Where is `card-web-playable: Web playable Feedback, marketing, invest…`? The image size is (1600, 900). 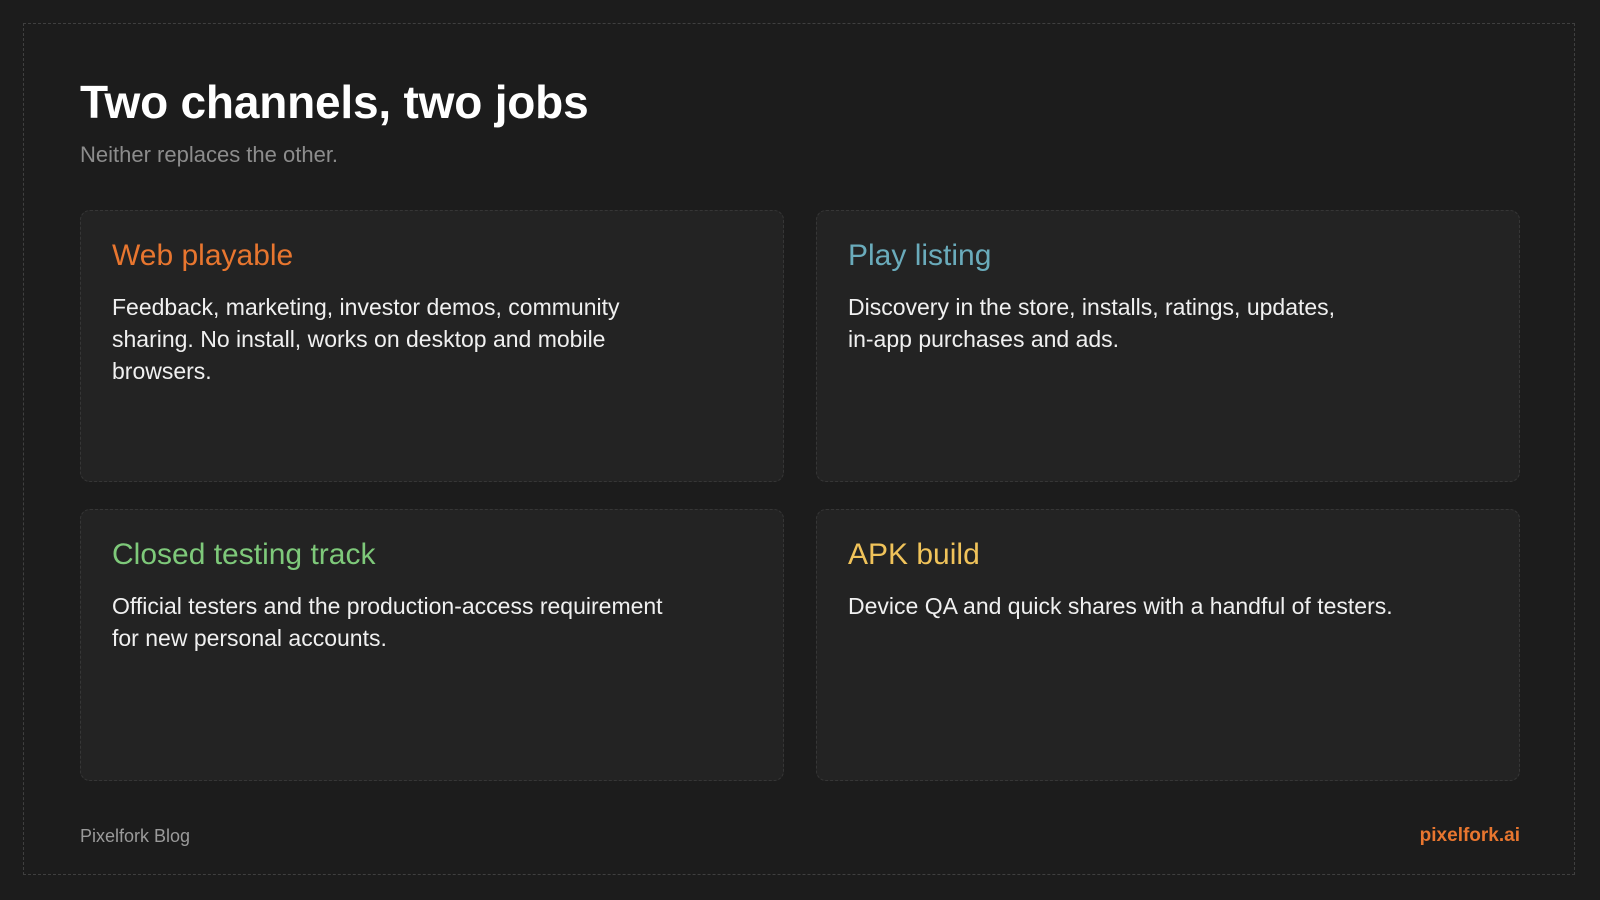
card-web-playable: Web playable Feedback, marketing, invest… is located at coordinates (432, 346).